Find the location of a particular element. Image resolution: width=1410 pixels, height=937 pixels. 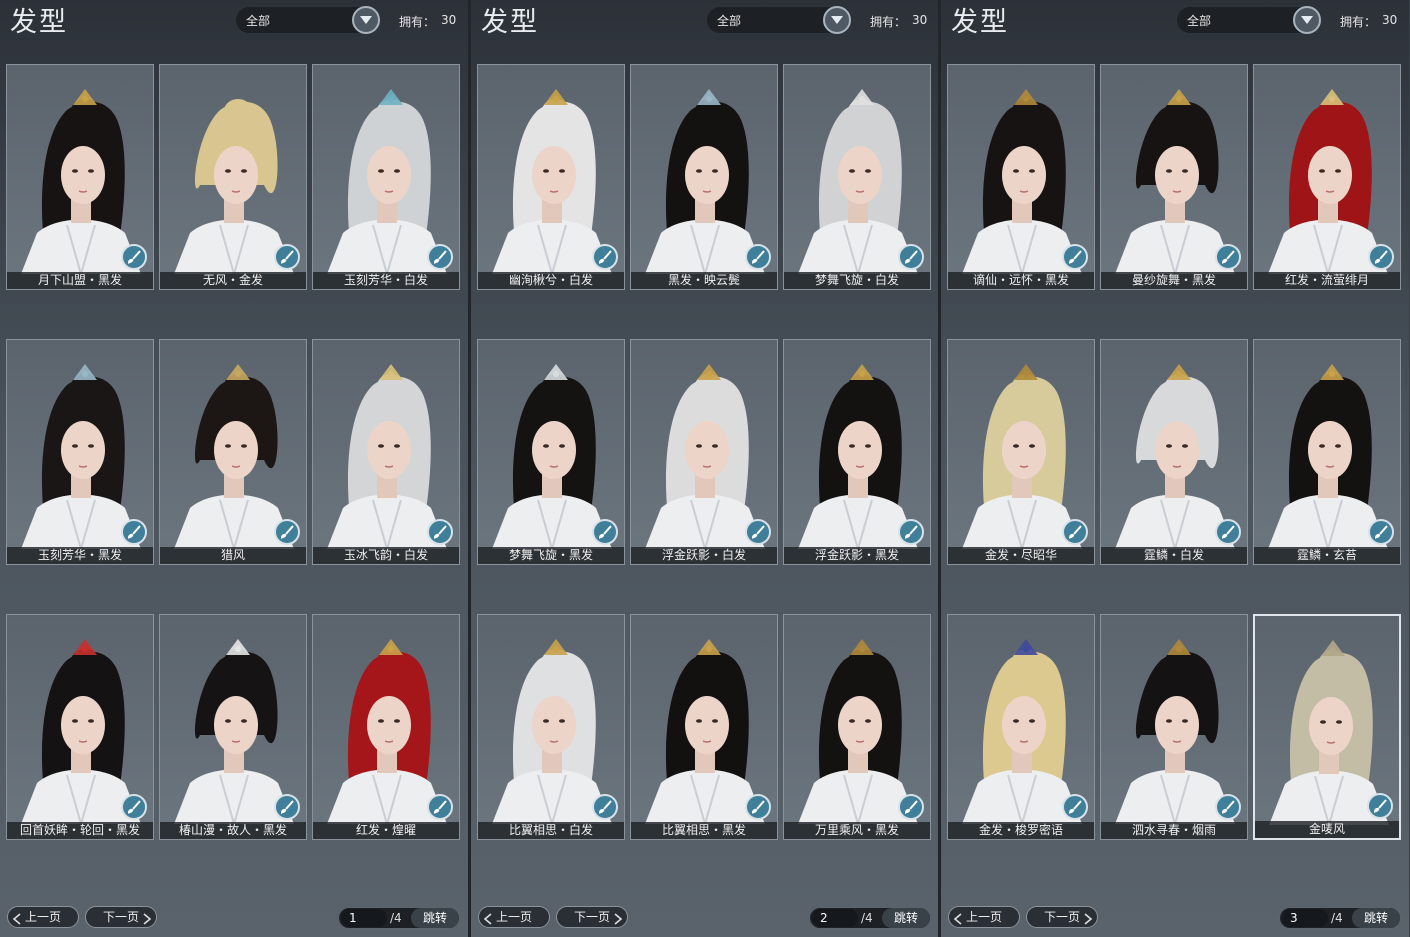

hairstyle-card: 无风・金发 is located at coordinates (233, 177).